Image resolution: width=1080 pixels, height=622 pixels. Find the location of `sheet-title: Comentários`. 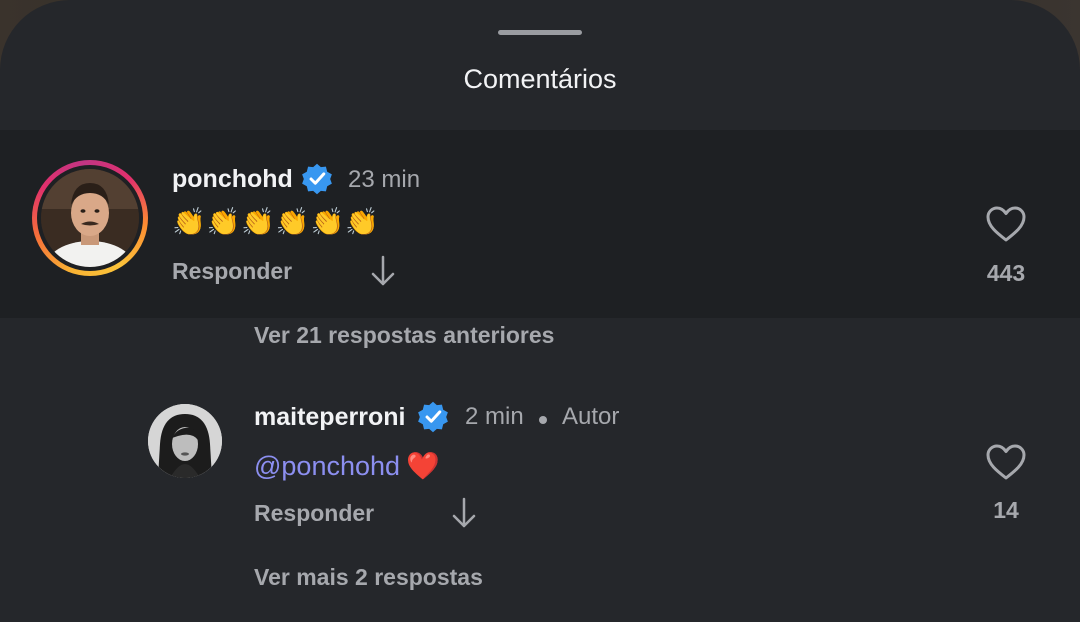

sheet-title: Comentários is located at coordinates (540, 79).